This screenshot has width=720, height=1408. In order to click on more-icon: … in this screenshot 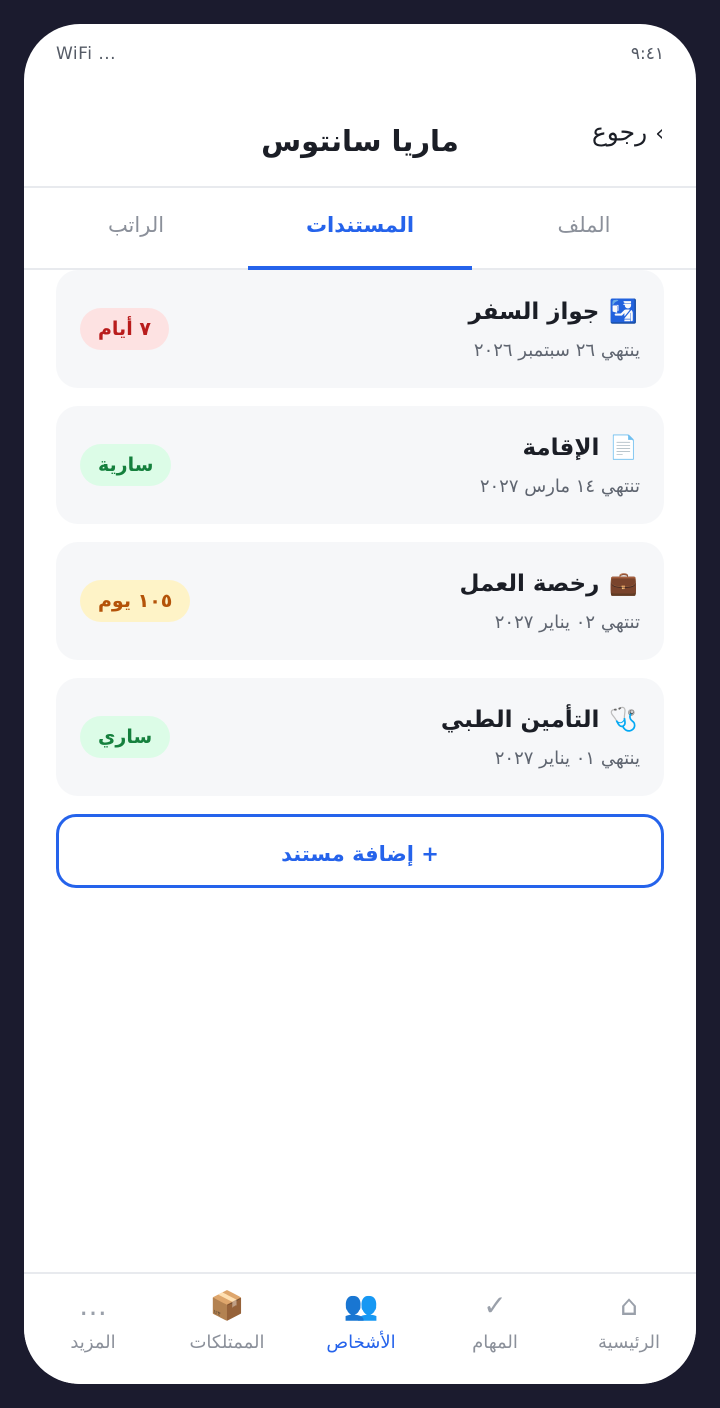, I will do `click(93, 1305)`.